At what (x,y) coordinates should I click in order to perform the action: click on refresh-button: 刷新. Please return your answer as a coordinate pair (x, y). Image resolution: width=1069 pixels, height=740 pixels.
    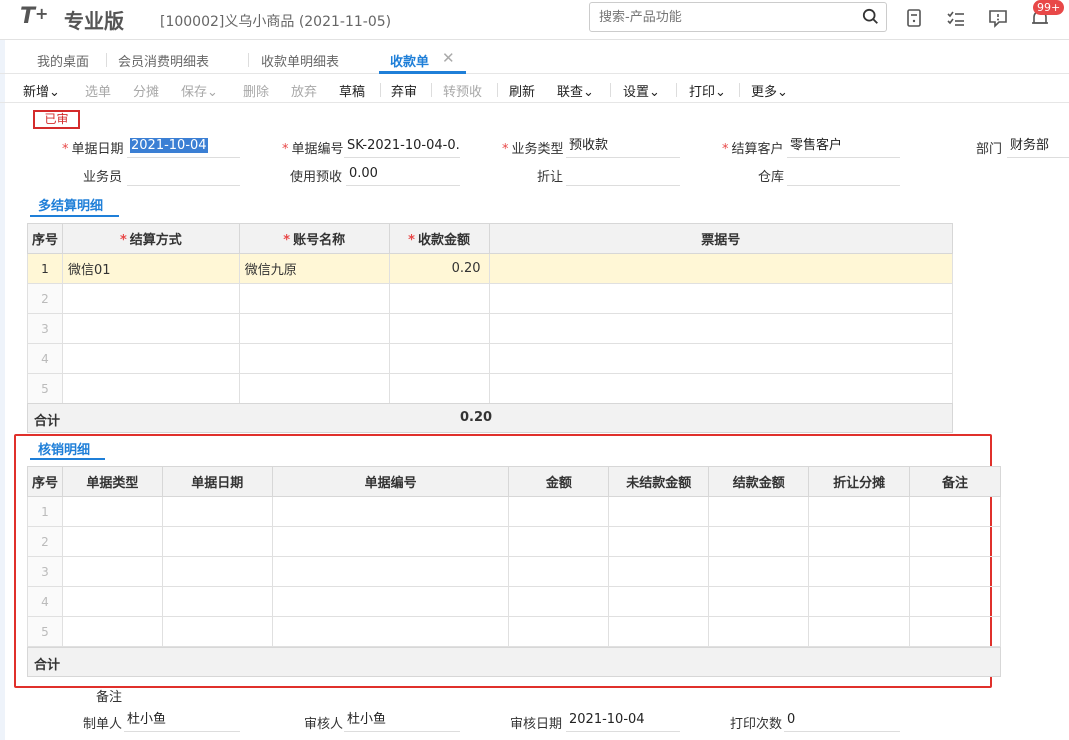
    Looking at the image, I should click on (522, 90).